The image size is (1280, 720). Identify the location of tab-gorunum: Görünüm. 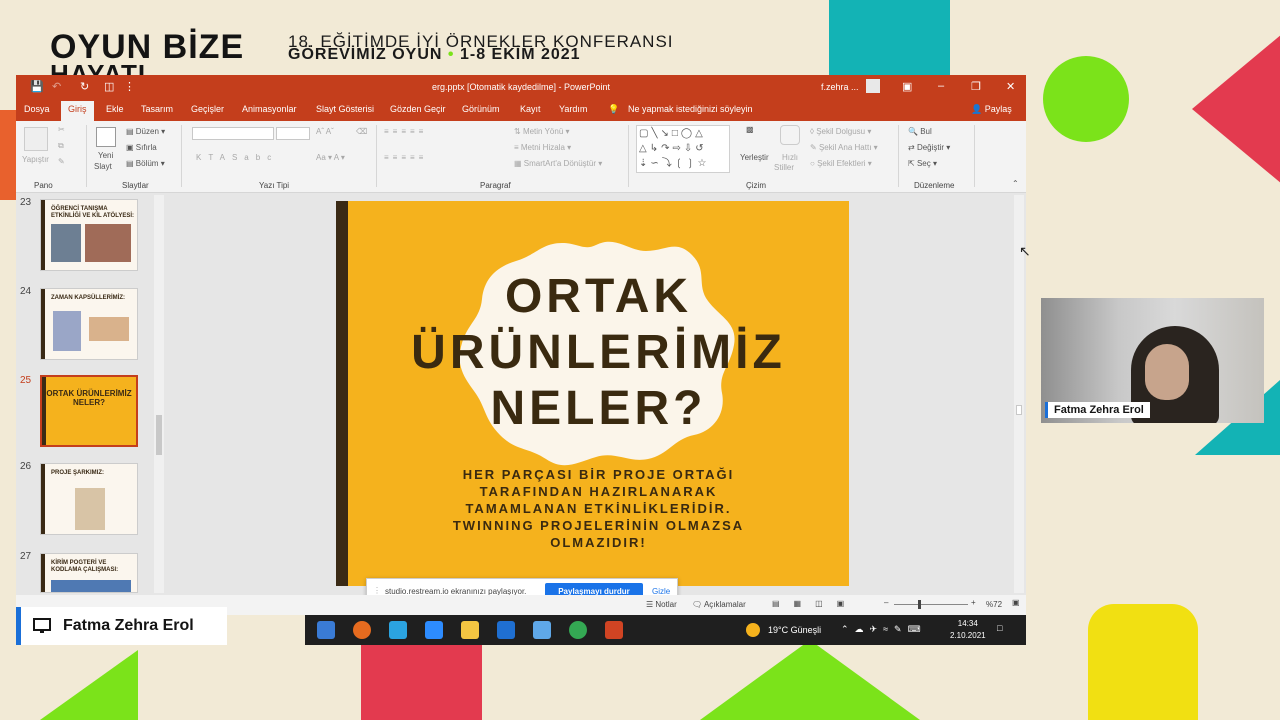
(481, 109).